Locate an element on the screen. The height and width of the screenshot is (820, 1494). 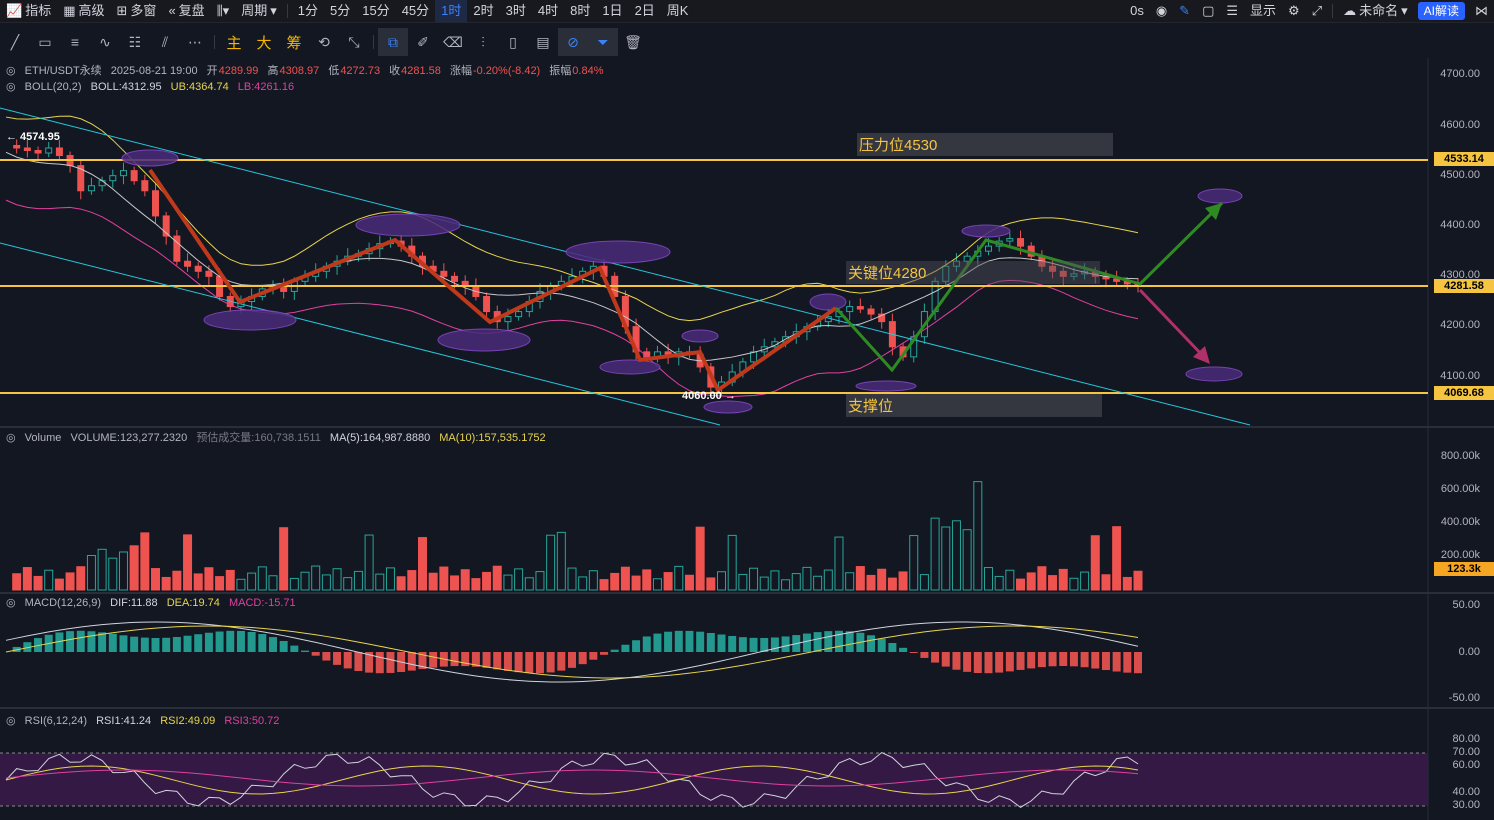
channel-lower is located at coordinates (360, 334).